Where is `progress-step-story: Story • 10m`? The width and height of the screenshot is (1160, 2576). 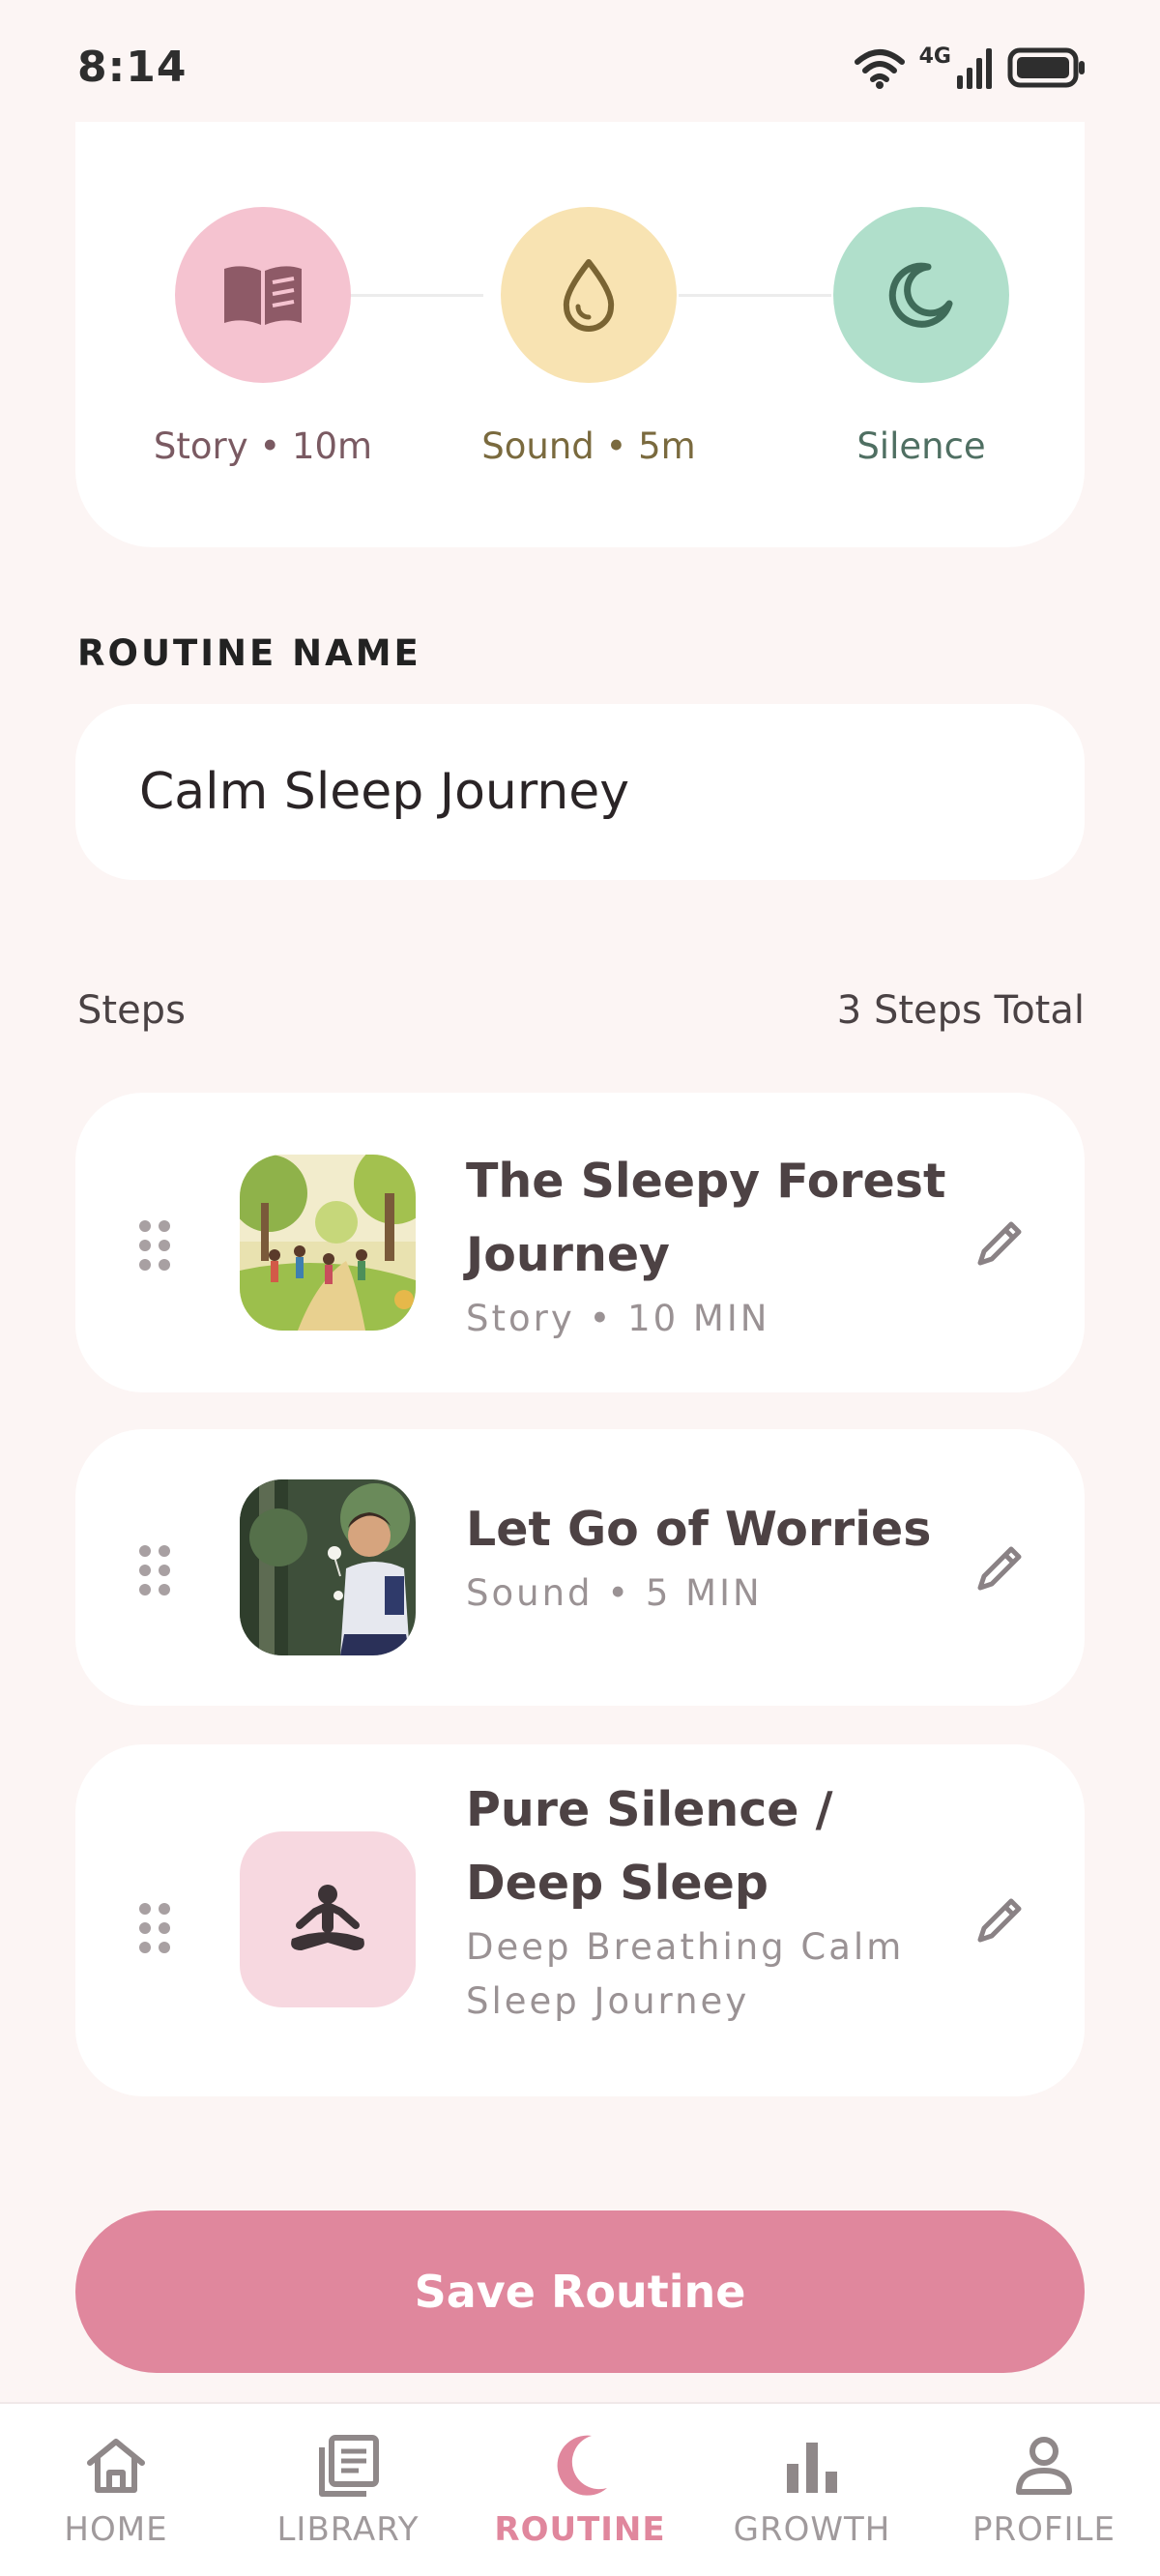
progress-step-story: Story • 10m is located at coordinates (263, 337).